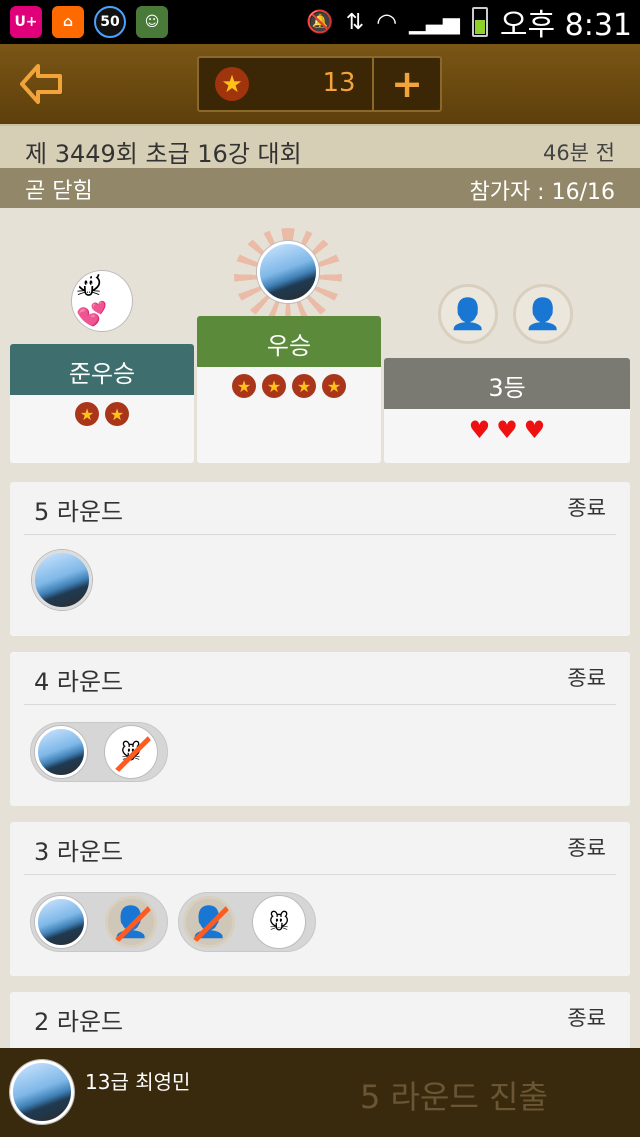  Describe the element at coordinates (507, 410) in the screenshot. I see `third-place-platform: 3등 ♥ ♥ ♥` at that location.